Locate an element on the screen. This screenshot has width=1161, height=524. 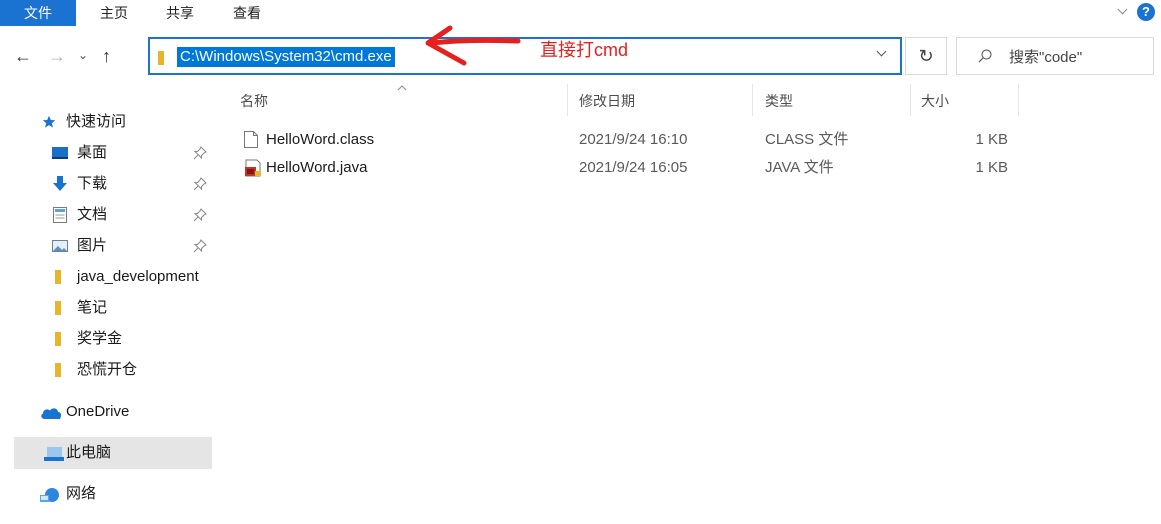
tab-file: 文件 is located at coordinates (38, 13).